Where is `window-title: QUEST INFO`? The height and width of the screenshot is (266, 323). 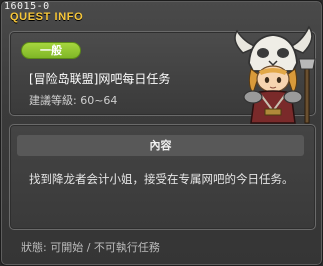
window-title: QUEST INFO is located at coordinates (47, 17).